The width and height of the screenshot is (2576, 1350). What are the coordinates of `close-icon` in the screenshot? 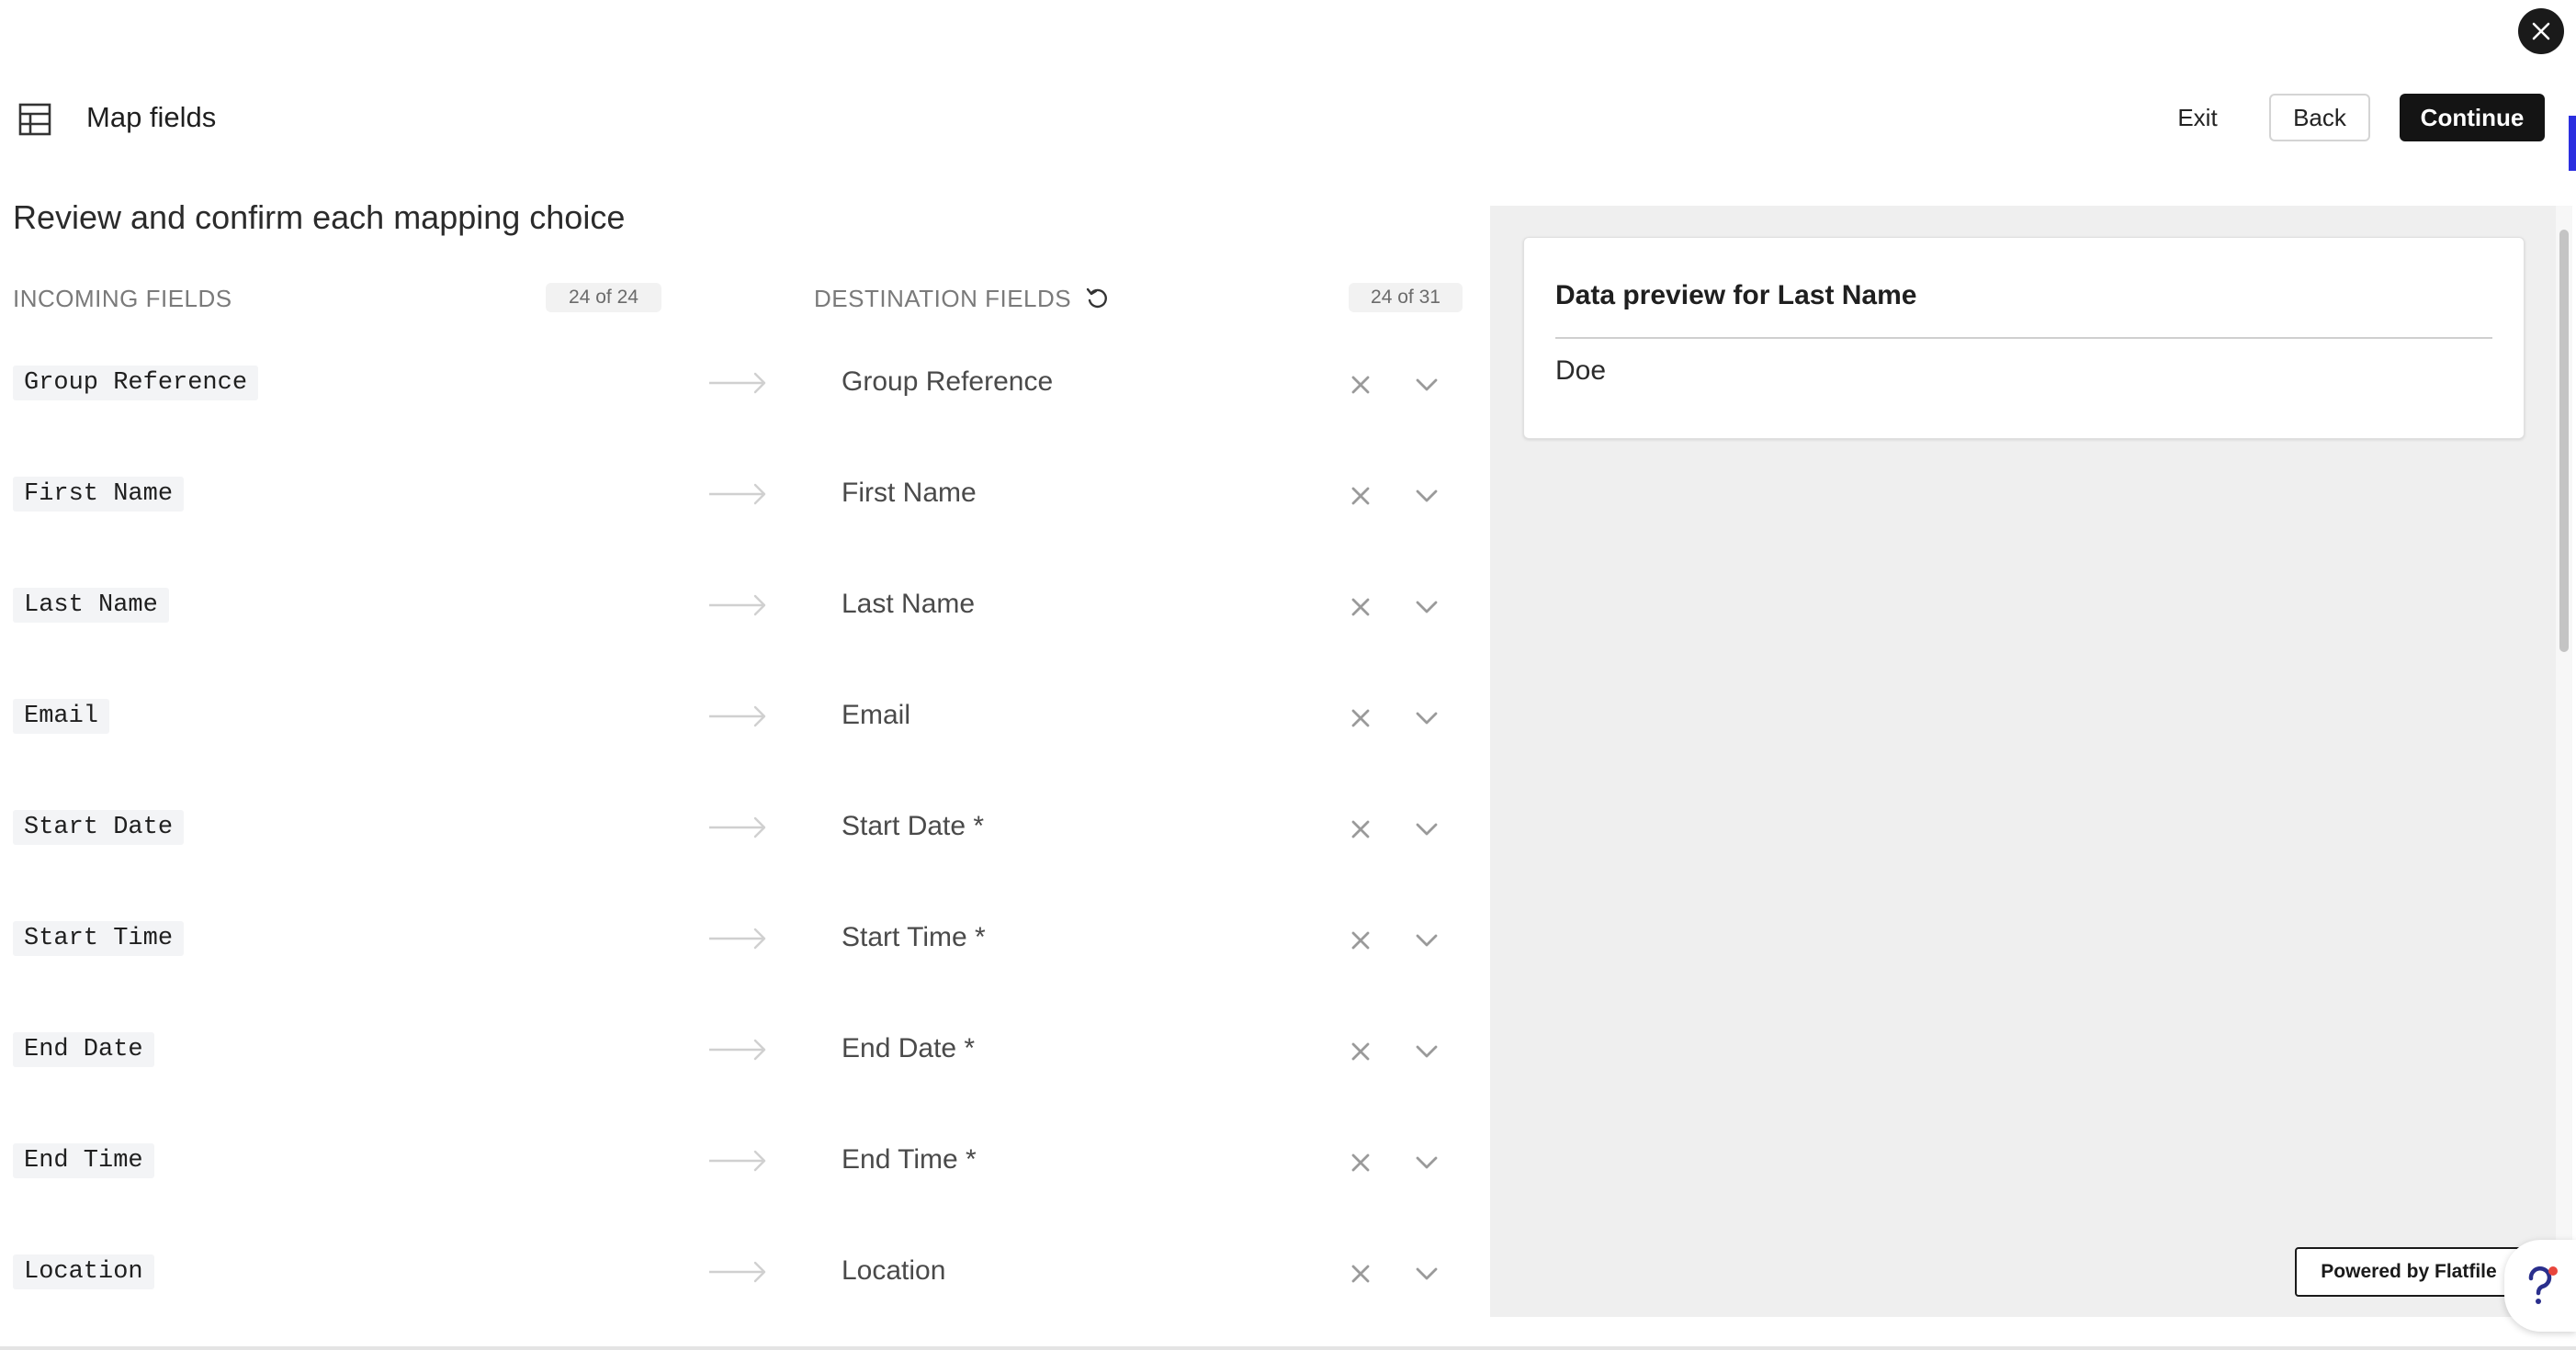 It's located at (2541, 31).